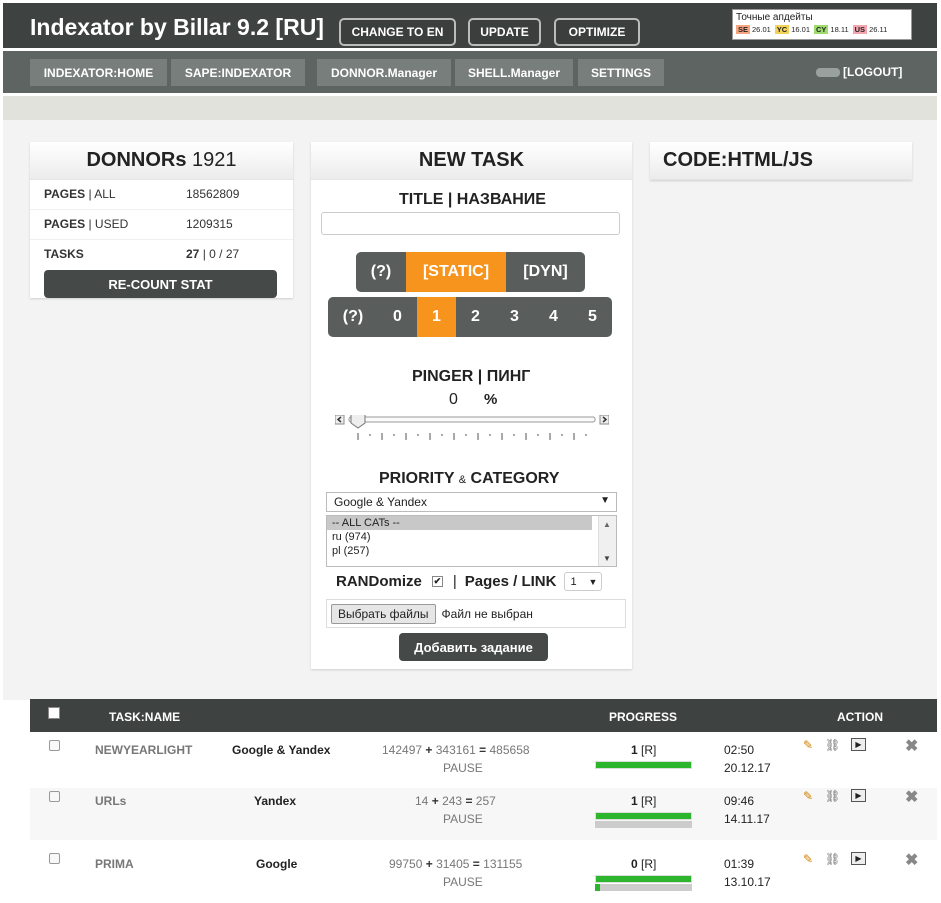 The height and width of the screenshot is (903, 941). I want to click on pinger-value: 0, so click(453, 399).